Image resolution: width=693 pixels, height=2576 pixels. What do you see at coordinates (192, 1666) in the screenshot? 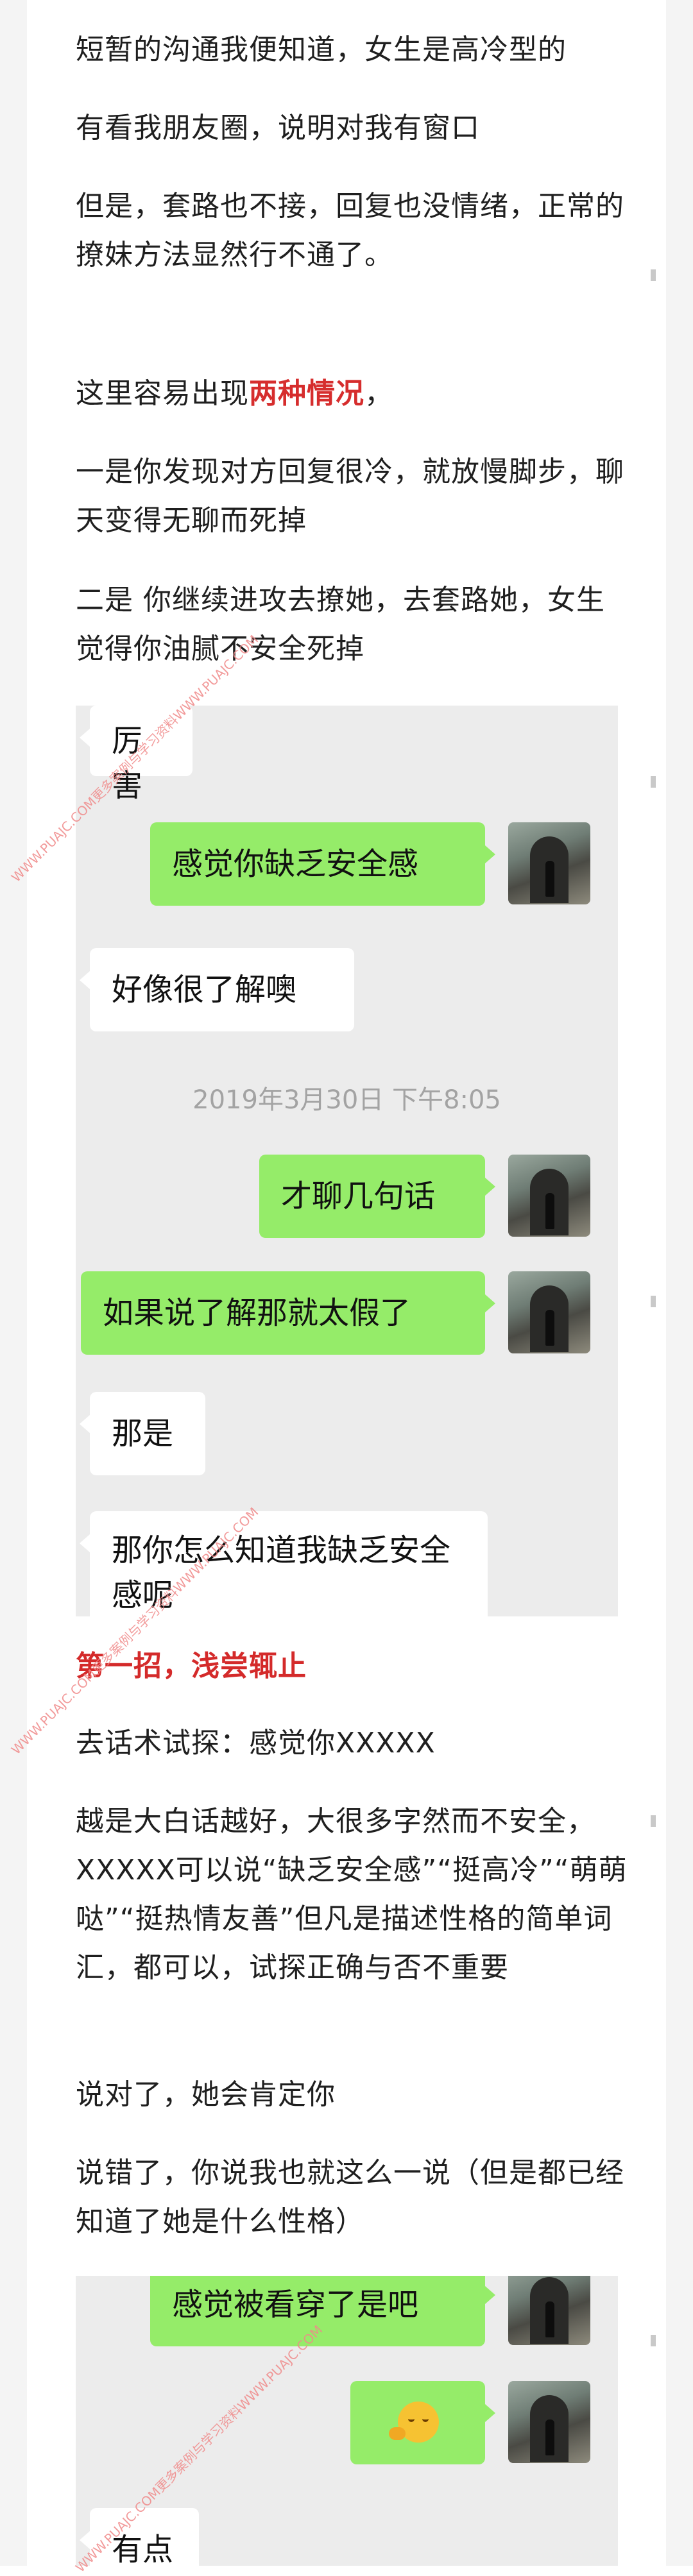
I see `section-heading: 第一招，浅尝辄止` at bounding box center [192, 1666].